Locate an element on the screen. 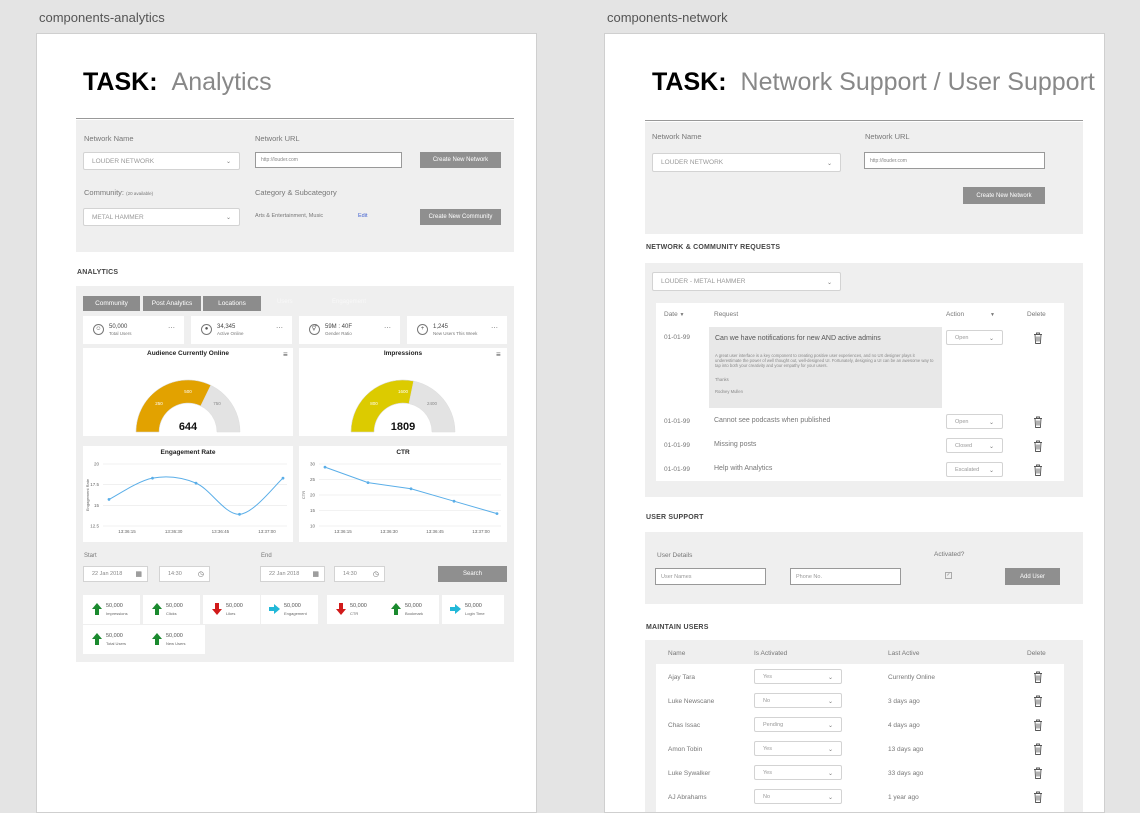  stat-value: 59M : 40F is located at coordinates (339, 327).